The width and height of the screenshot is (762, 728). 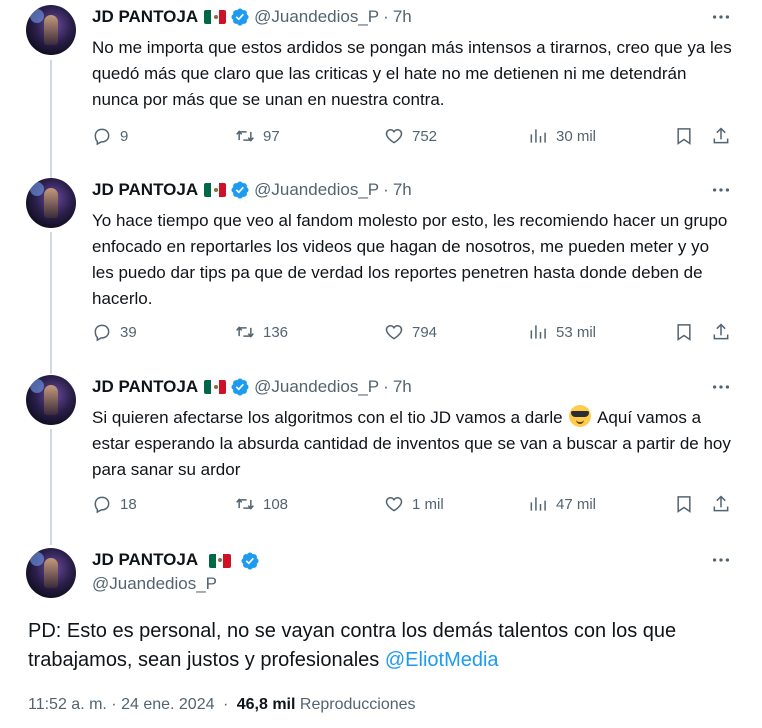 I want to click on tweet-actions: 39 136 794 53 mil, so click(x=417, y=334).